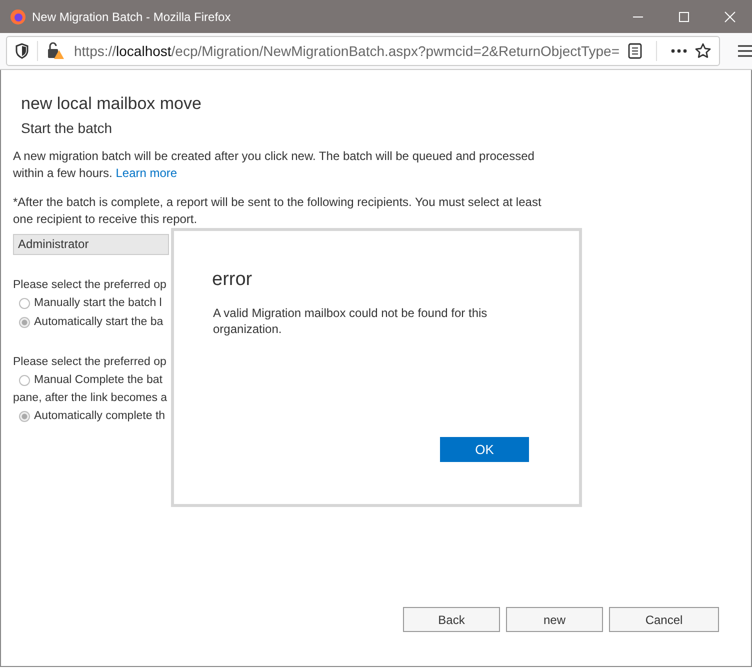 The width and height of the screenshot is (752, 669). What do you see at coordinates (66, 128) in the screenshot?
I see `page-subtitle: Start the batch` at bounding box center [66, 128].